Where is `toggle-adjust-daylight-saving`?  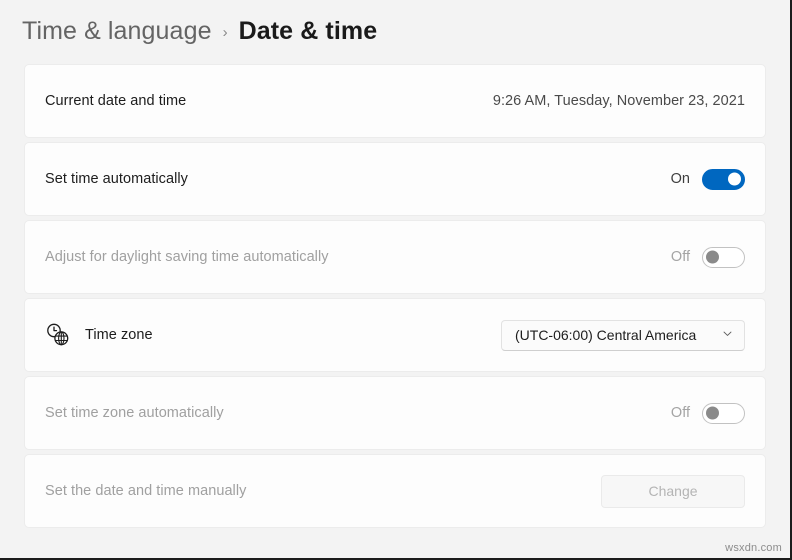
toggle-adjust-daylight-saving is located at coordinates (723, 257).